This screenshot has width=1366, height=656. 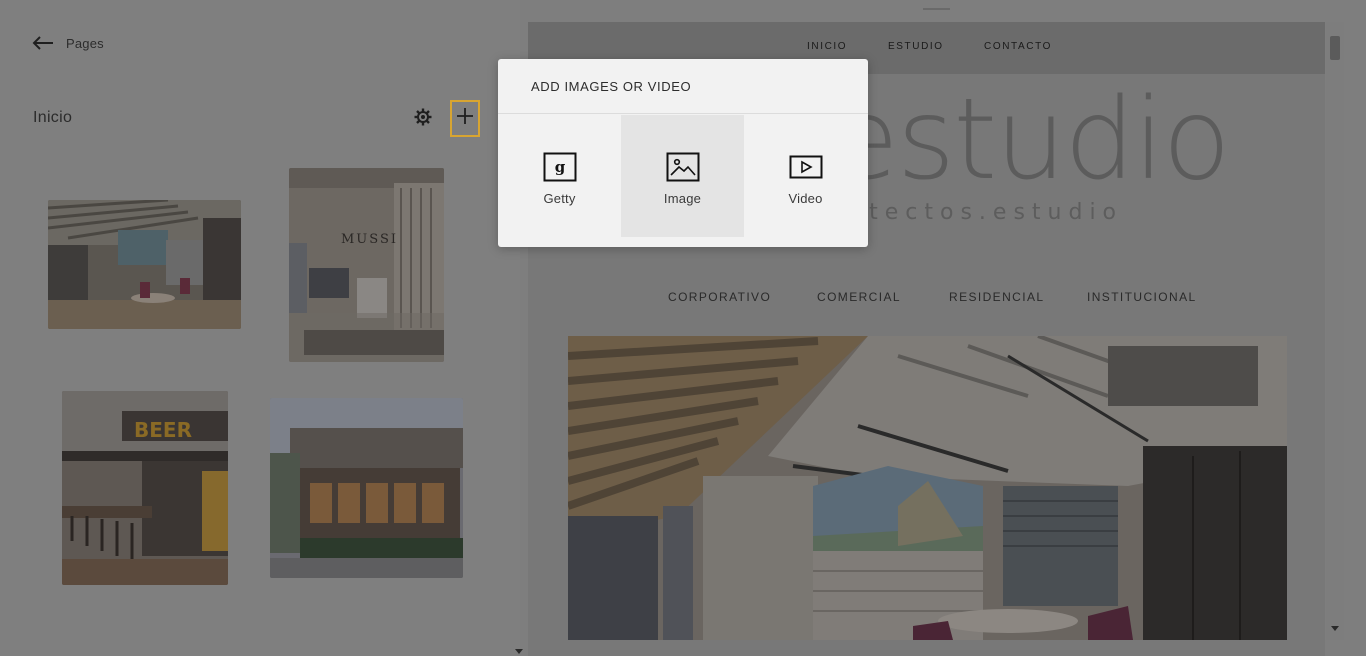 I want to click on scrollbar-thumb, so click(x=1335, y=48).